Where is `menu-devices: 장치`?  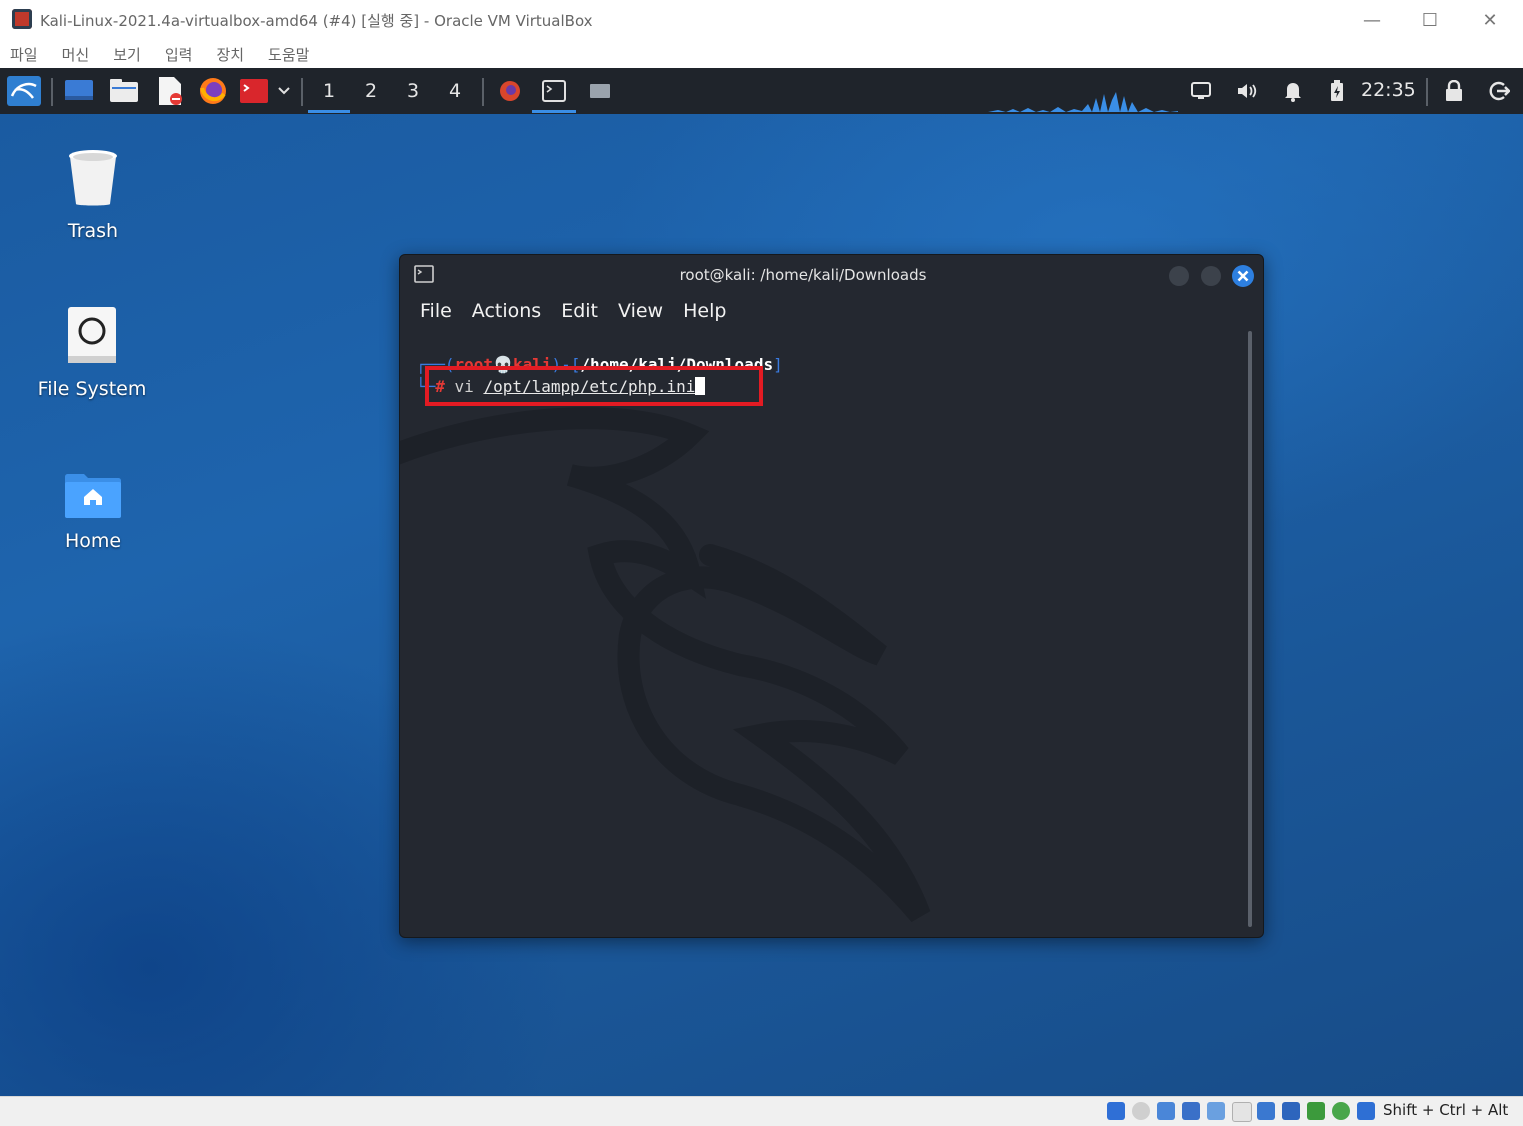 menu-devices: 장치 is located at coordinates (236, 54).